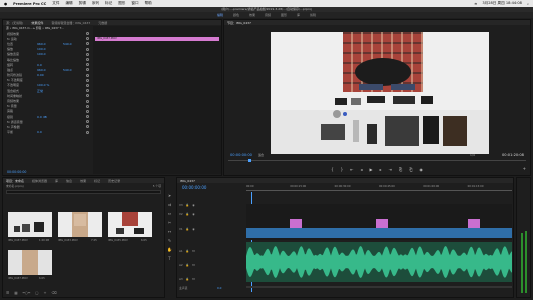 This screenshot has height=300, width=533. What do you see at coordinates (249, 160) in the screenshot?
I see `program-playhead` at bounding box center [249, 160].